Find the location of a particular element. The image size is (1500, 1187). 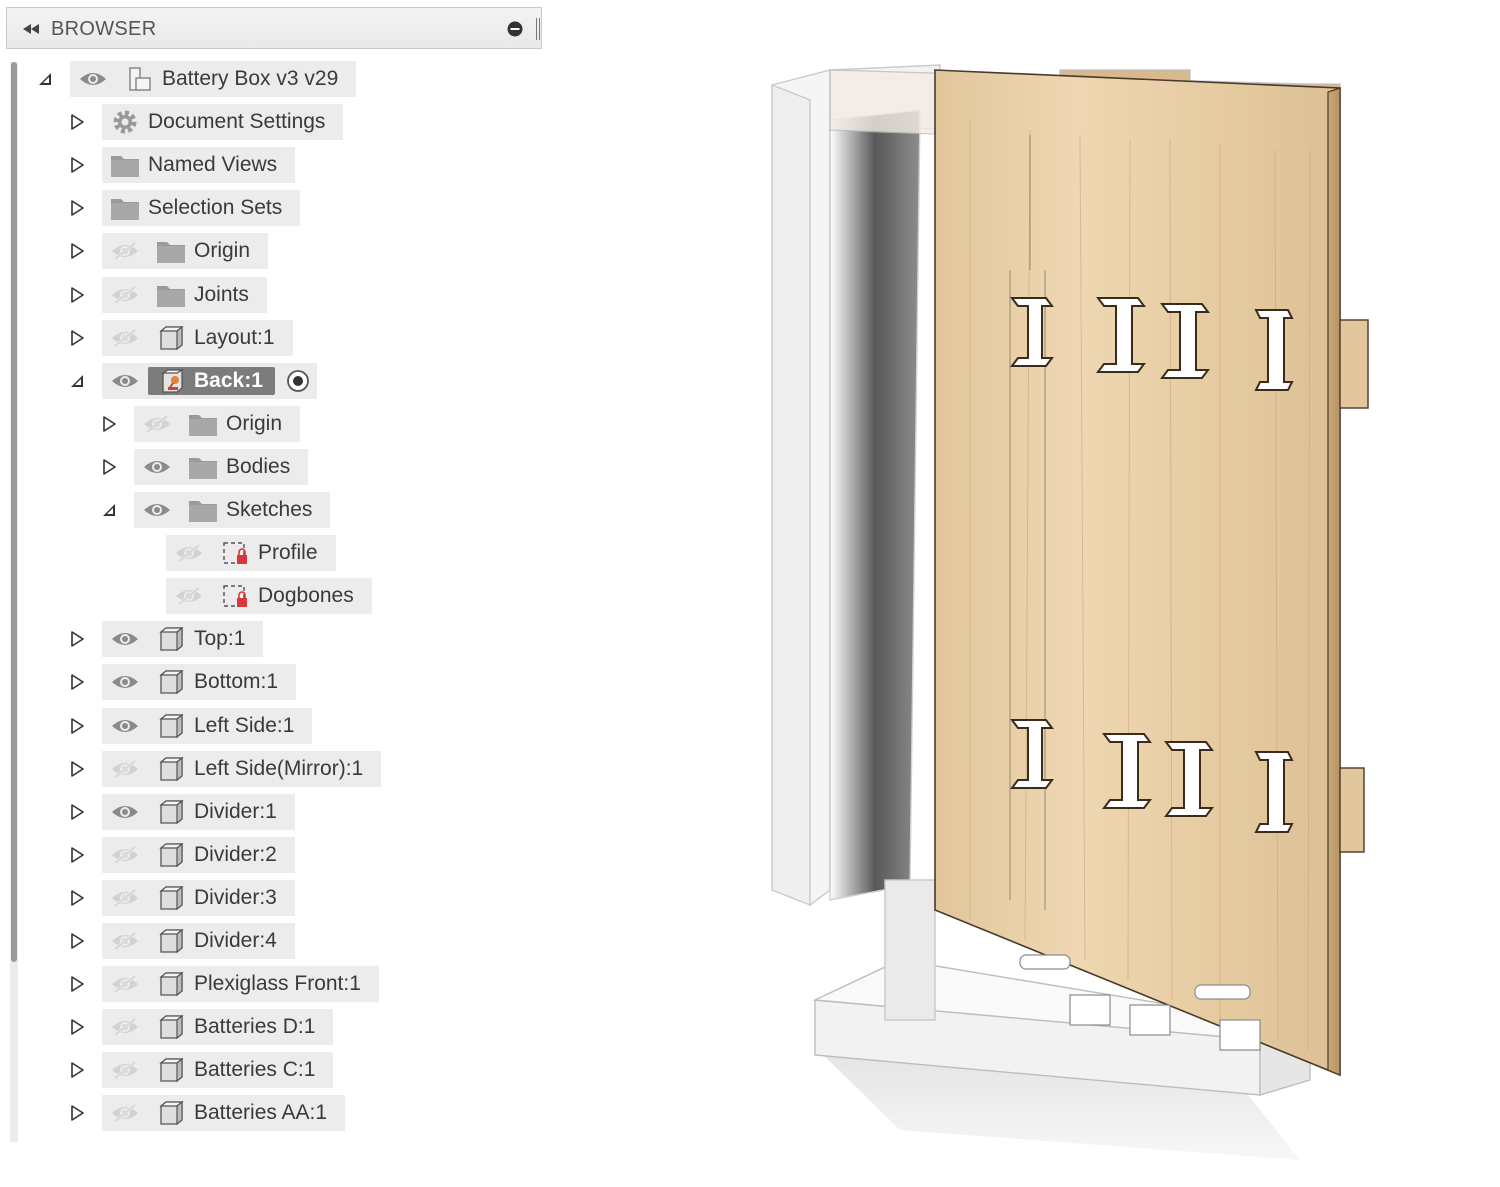

tree-node-pill: Named Views is located at coordinates (199, 165).